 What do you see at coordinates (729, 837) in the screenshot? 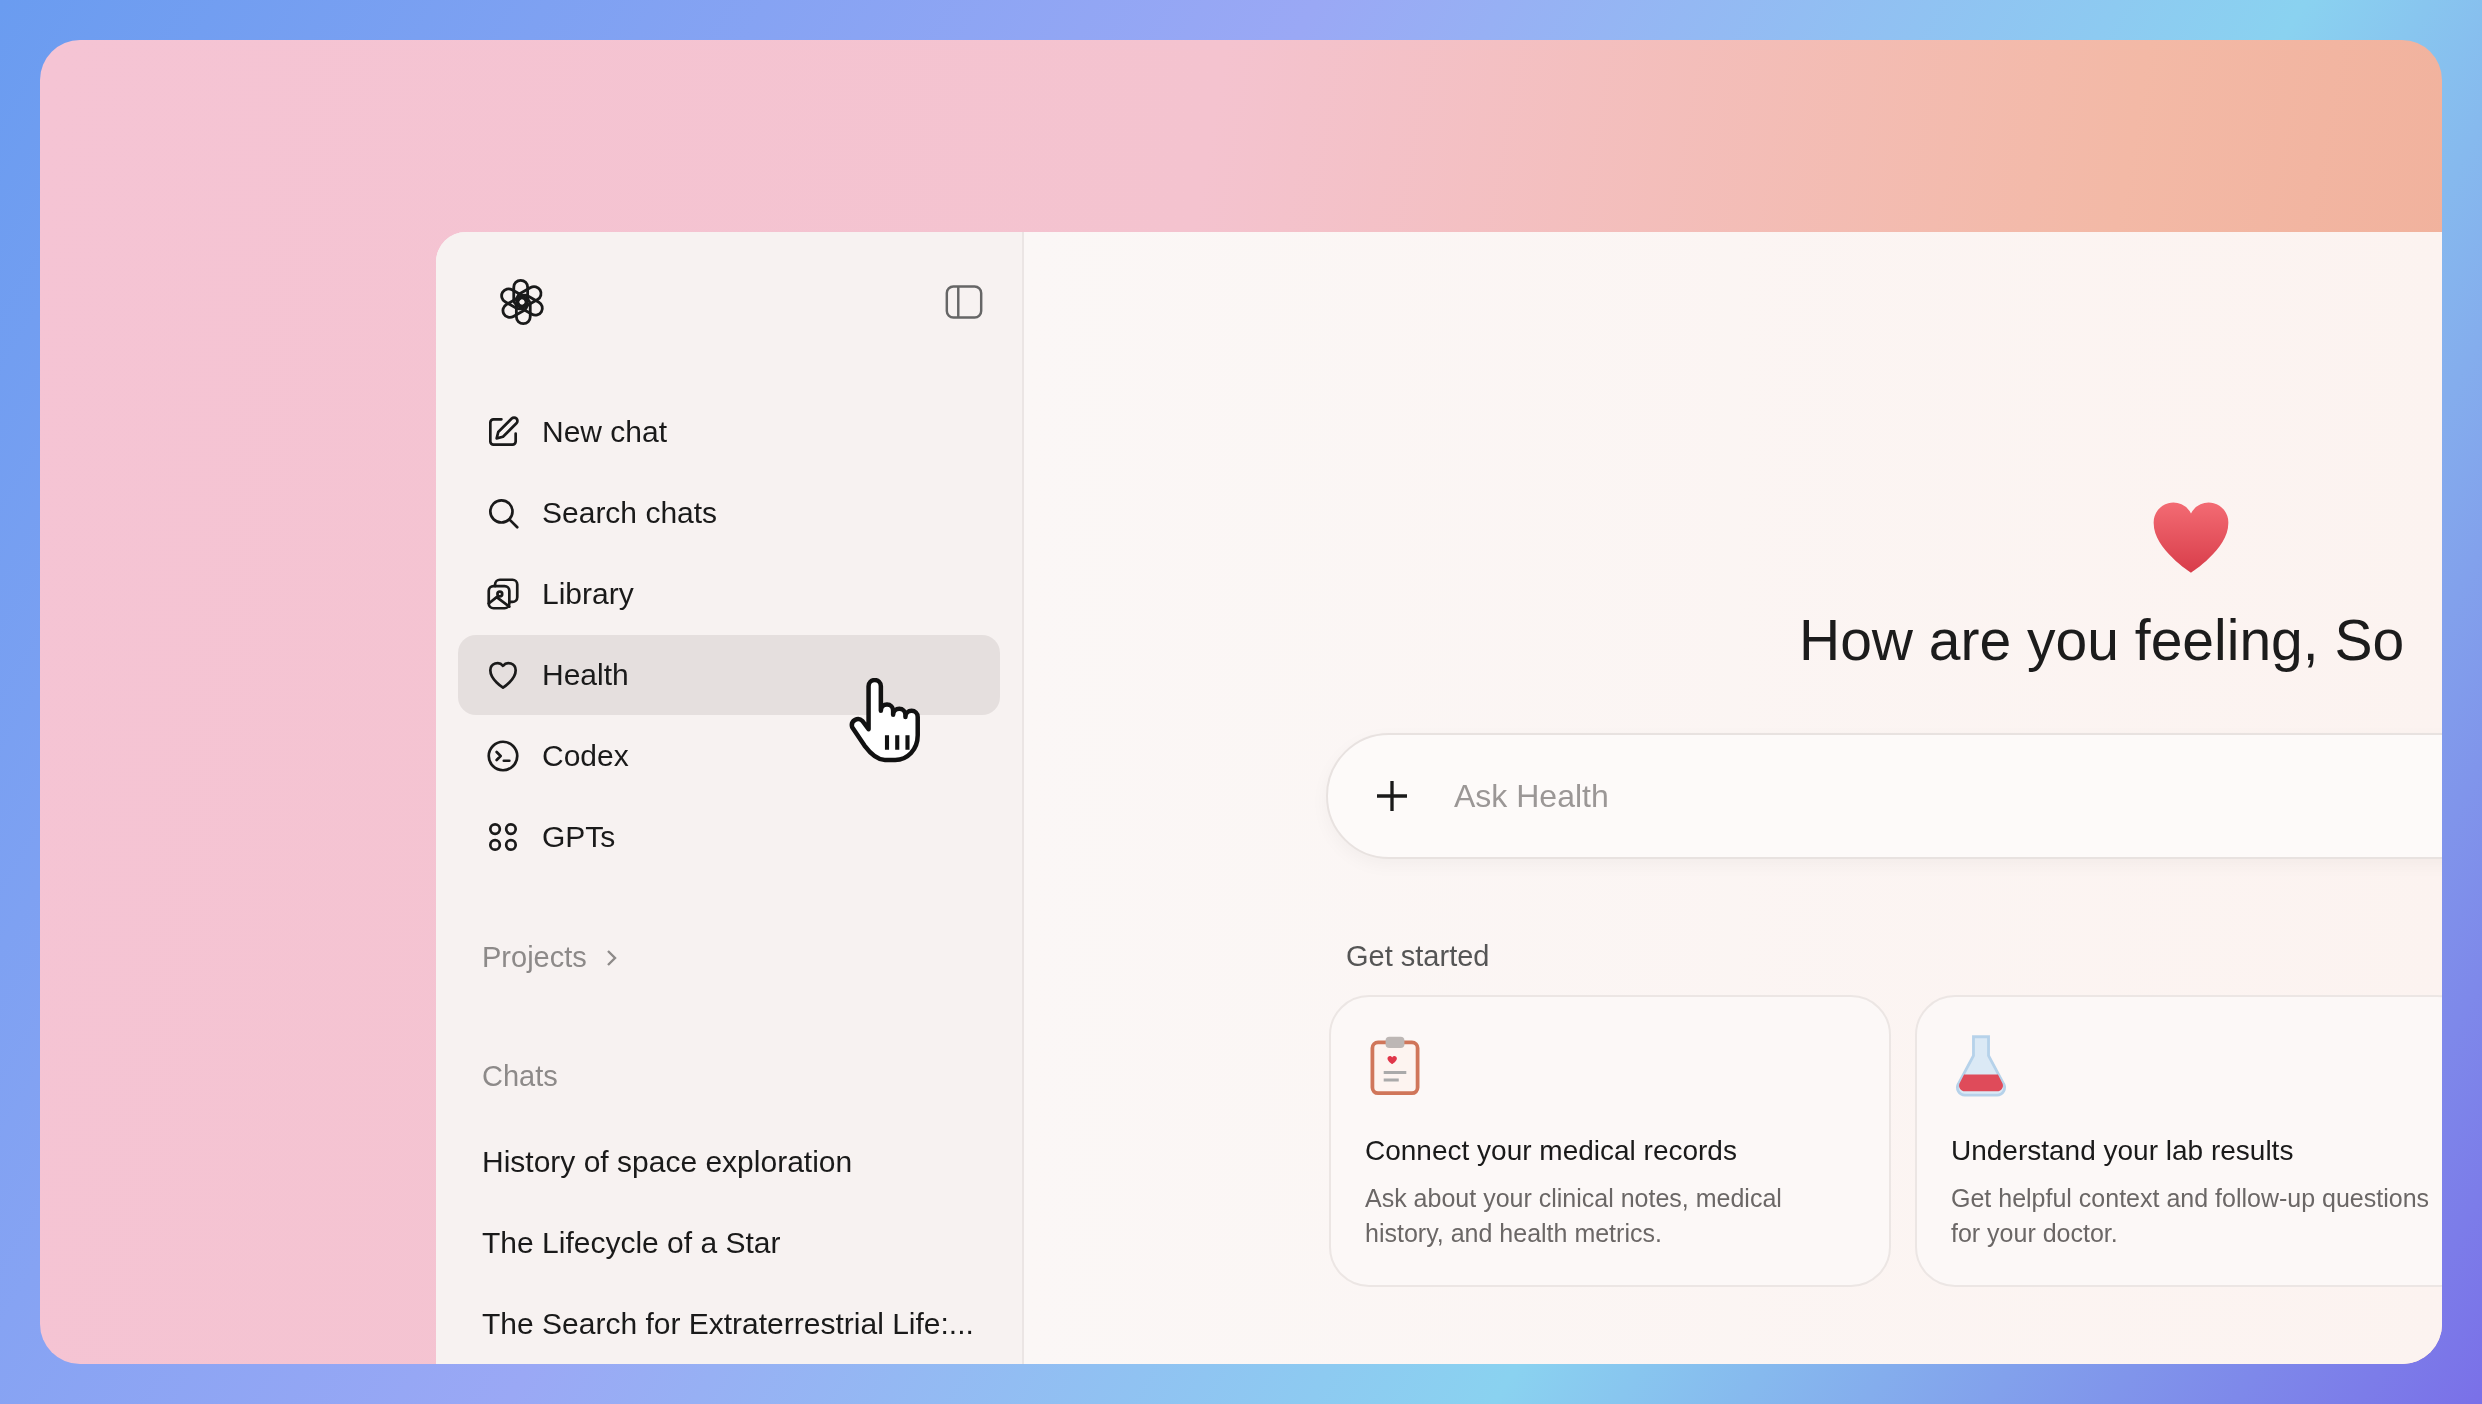
I see `nav-item: GPTs` at bounding box center [729, 837].